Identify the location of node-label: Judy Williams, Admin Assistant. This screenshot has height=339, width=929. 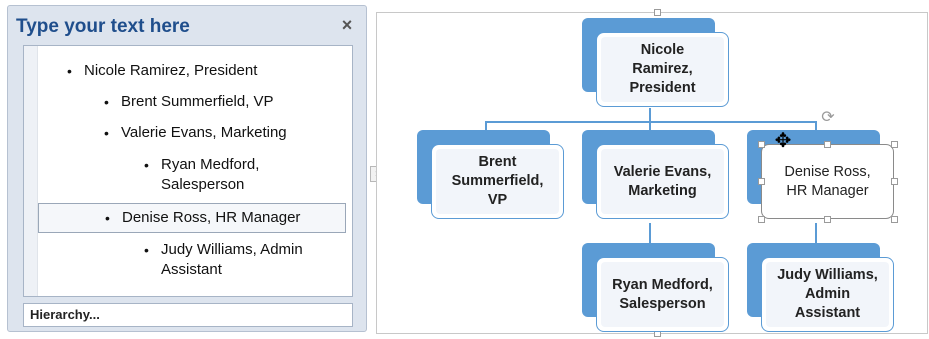
(827, 294).